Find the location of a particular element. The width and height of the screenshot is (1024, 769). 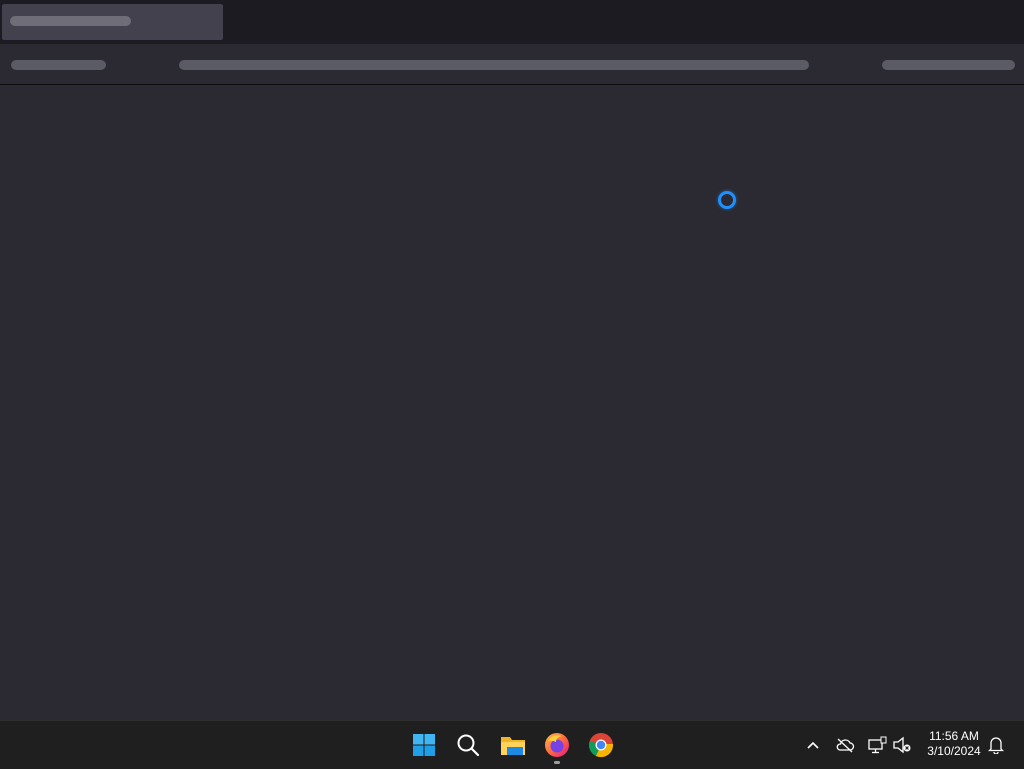

toolbar-actions-placeholder is located at coordinates (948, 65).